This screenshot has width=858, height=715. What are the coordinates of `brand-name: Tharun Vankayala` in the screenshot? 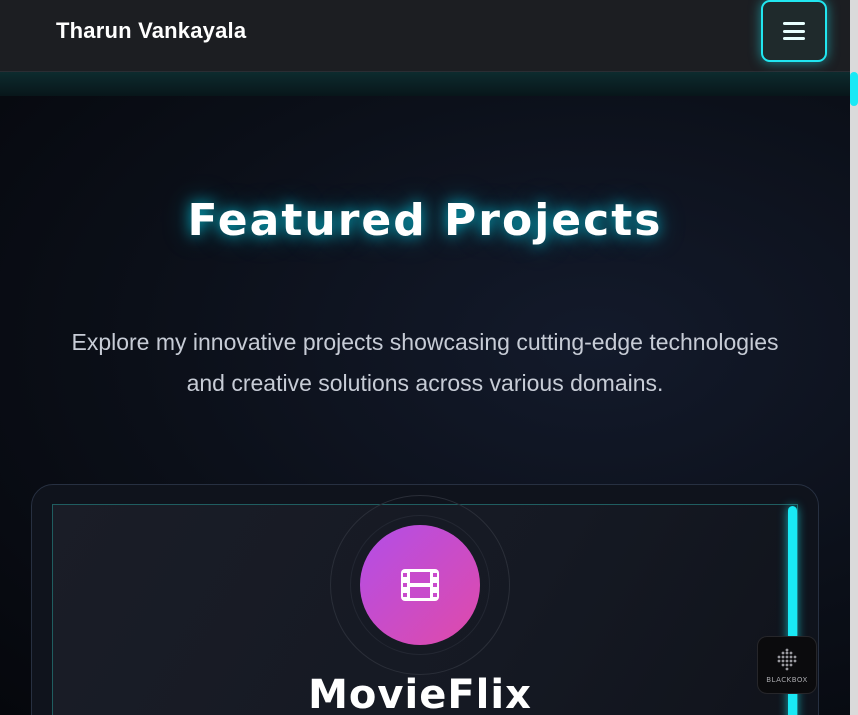 It's located at (151, 31).